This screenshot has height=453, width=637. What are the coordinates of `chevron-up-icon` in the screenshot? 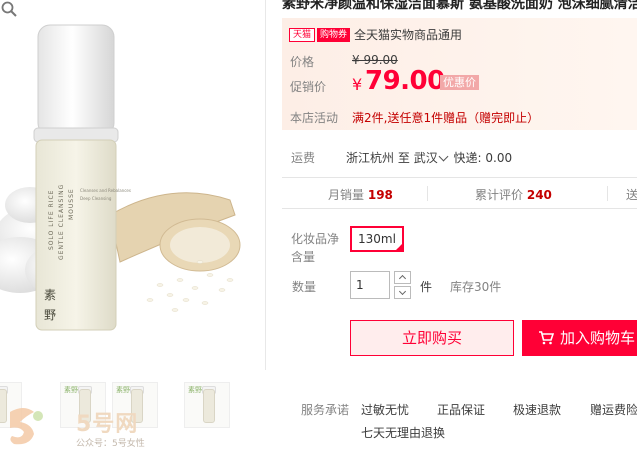 It's located at (402, 278).